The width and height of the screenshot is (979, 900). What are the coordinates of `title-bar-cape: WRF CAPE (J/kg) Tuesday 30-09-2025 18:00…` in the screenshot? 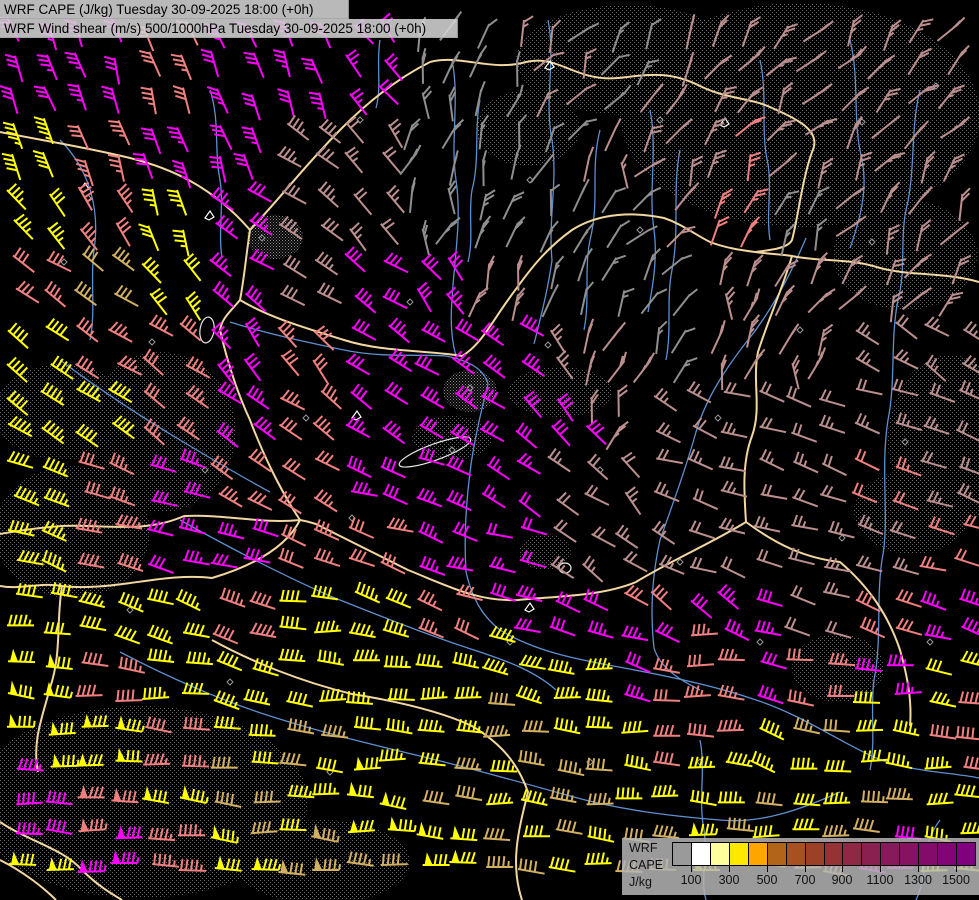 It's located at (174, 9).